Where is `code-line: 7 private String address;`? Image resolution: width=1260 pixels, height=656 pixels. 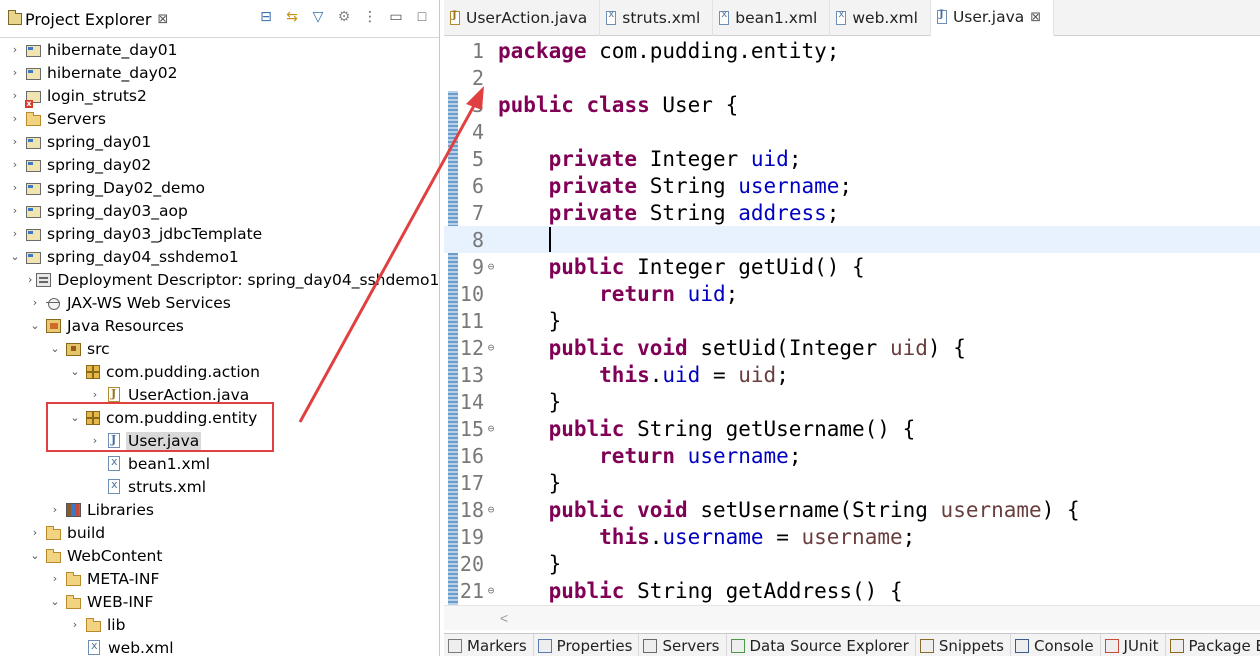 code-line: 7 private String address; is located at coordinates (852, 212).